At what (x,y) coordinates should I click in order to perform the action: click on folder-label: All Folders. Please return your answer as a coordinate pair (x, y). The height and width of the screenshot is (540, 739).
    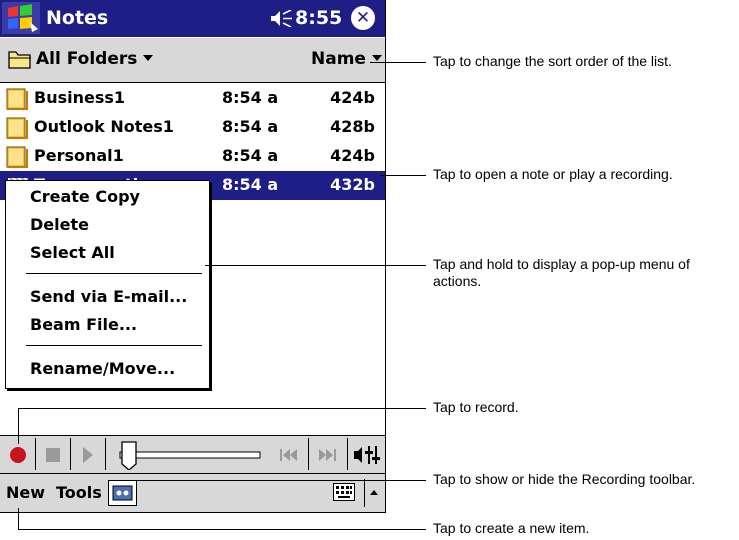
    Looking at the image, I should click on (87, 59).